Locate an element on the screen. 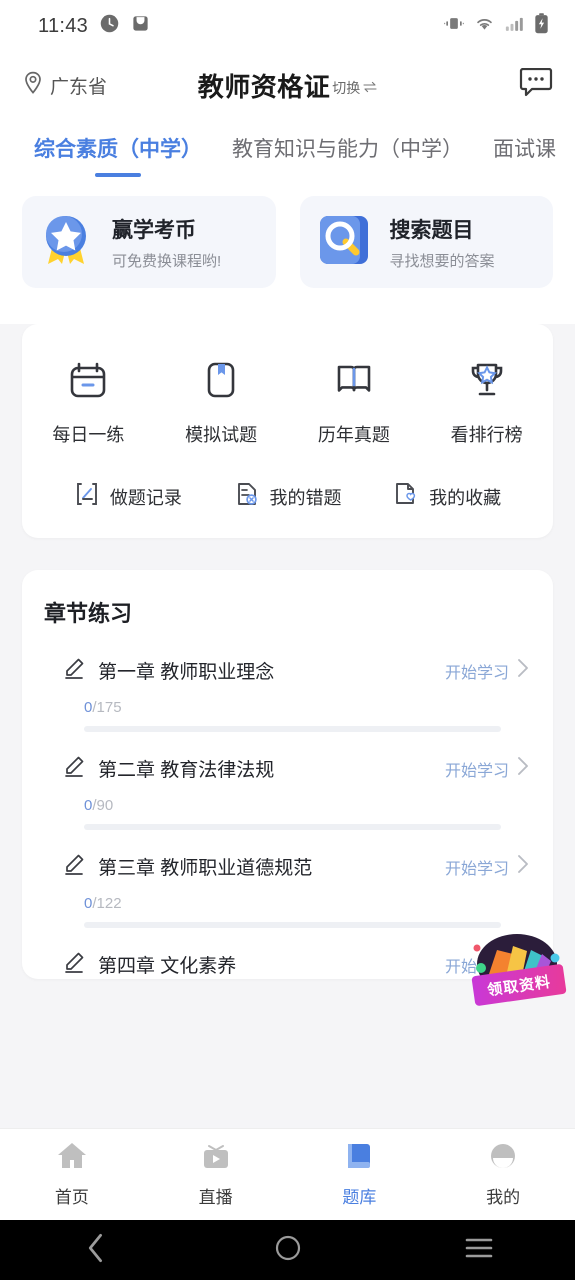  search-square-icon is located at coordinates (344, 242).